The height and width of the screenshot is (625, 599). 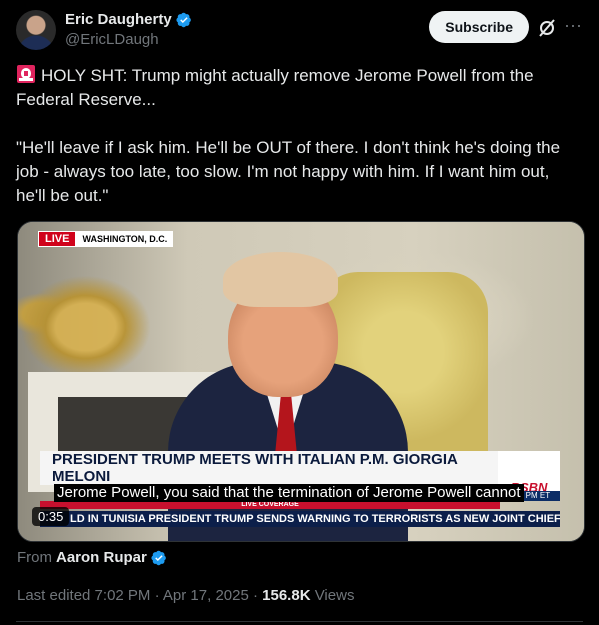 What do you see at coordinates (128, 39) in the screenshot?
I see `author-handle: @EricLDaugh` at bounding box center [128, 39].